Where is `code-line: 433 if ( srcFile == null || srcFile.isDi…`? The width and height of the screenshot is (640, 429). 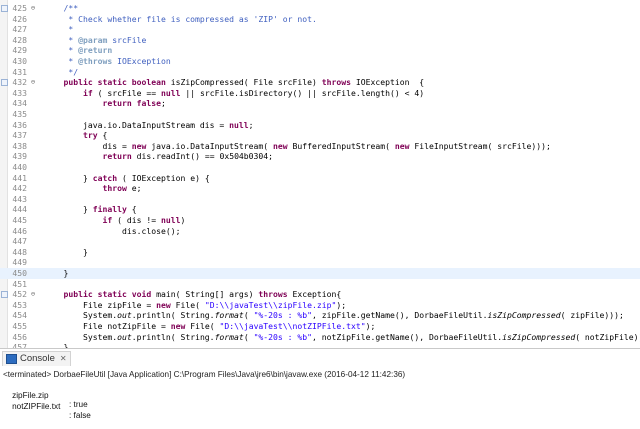 code-line: 433 if ( srcFile == null || srcFile.isDi… is located at coordinates (320, 93).